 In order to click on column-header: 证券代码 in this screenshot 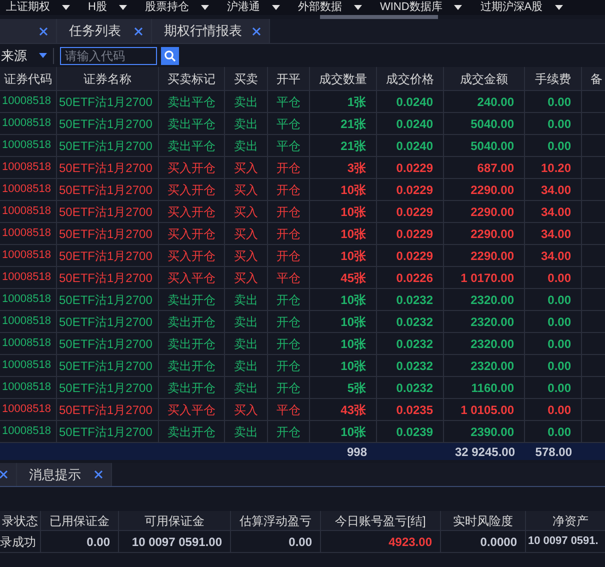, I will do `click(28, 79)`.